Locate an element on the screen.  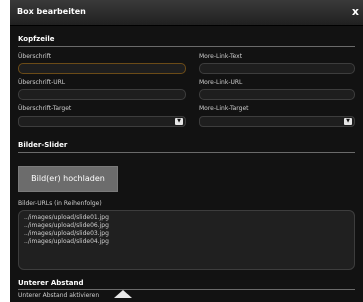
section-title-kopfzeile: Kopfzeile is located at coordinates (36, 39).